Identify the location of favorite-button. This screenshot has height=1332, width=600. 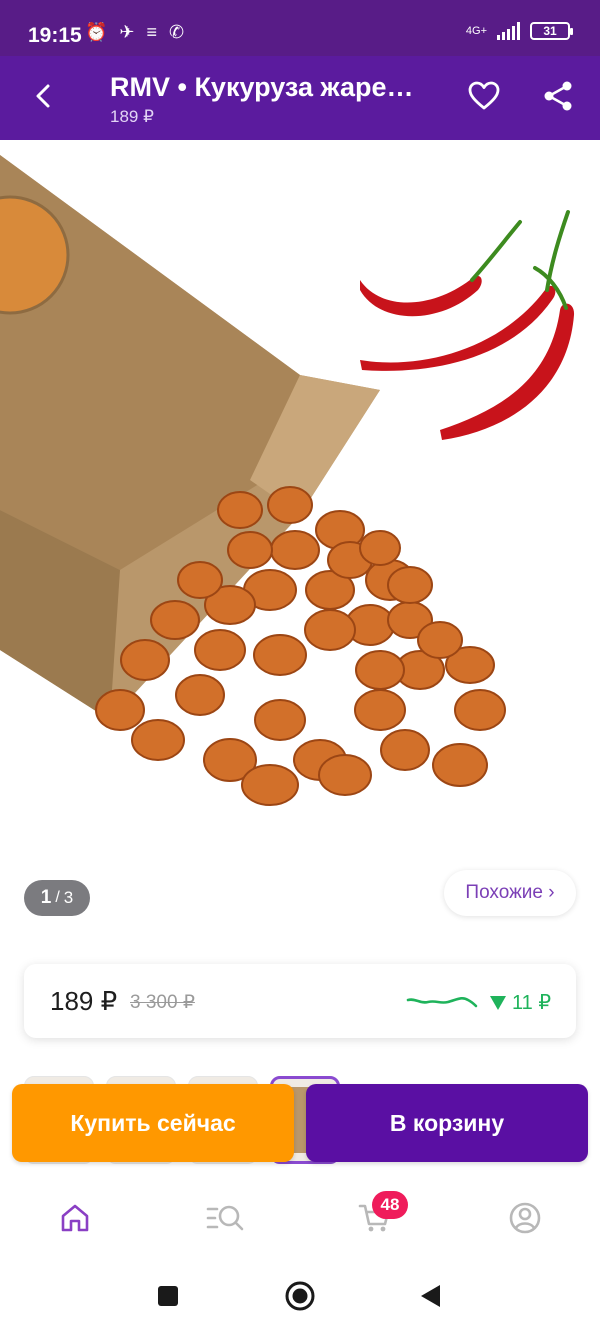
(484, 96).